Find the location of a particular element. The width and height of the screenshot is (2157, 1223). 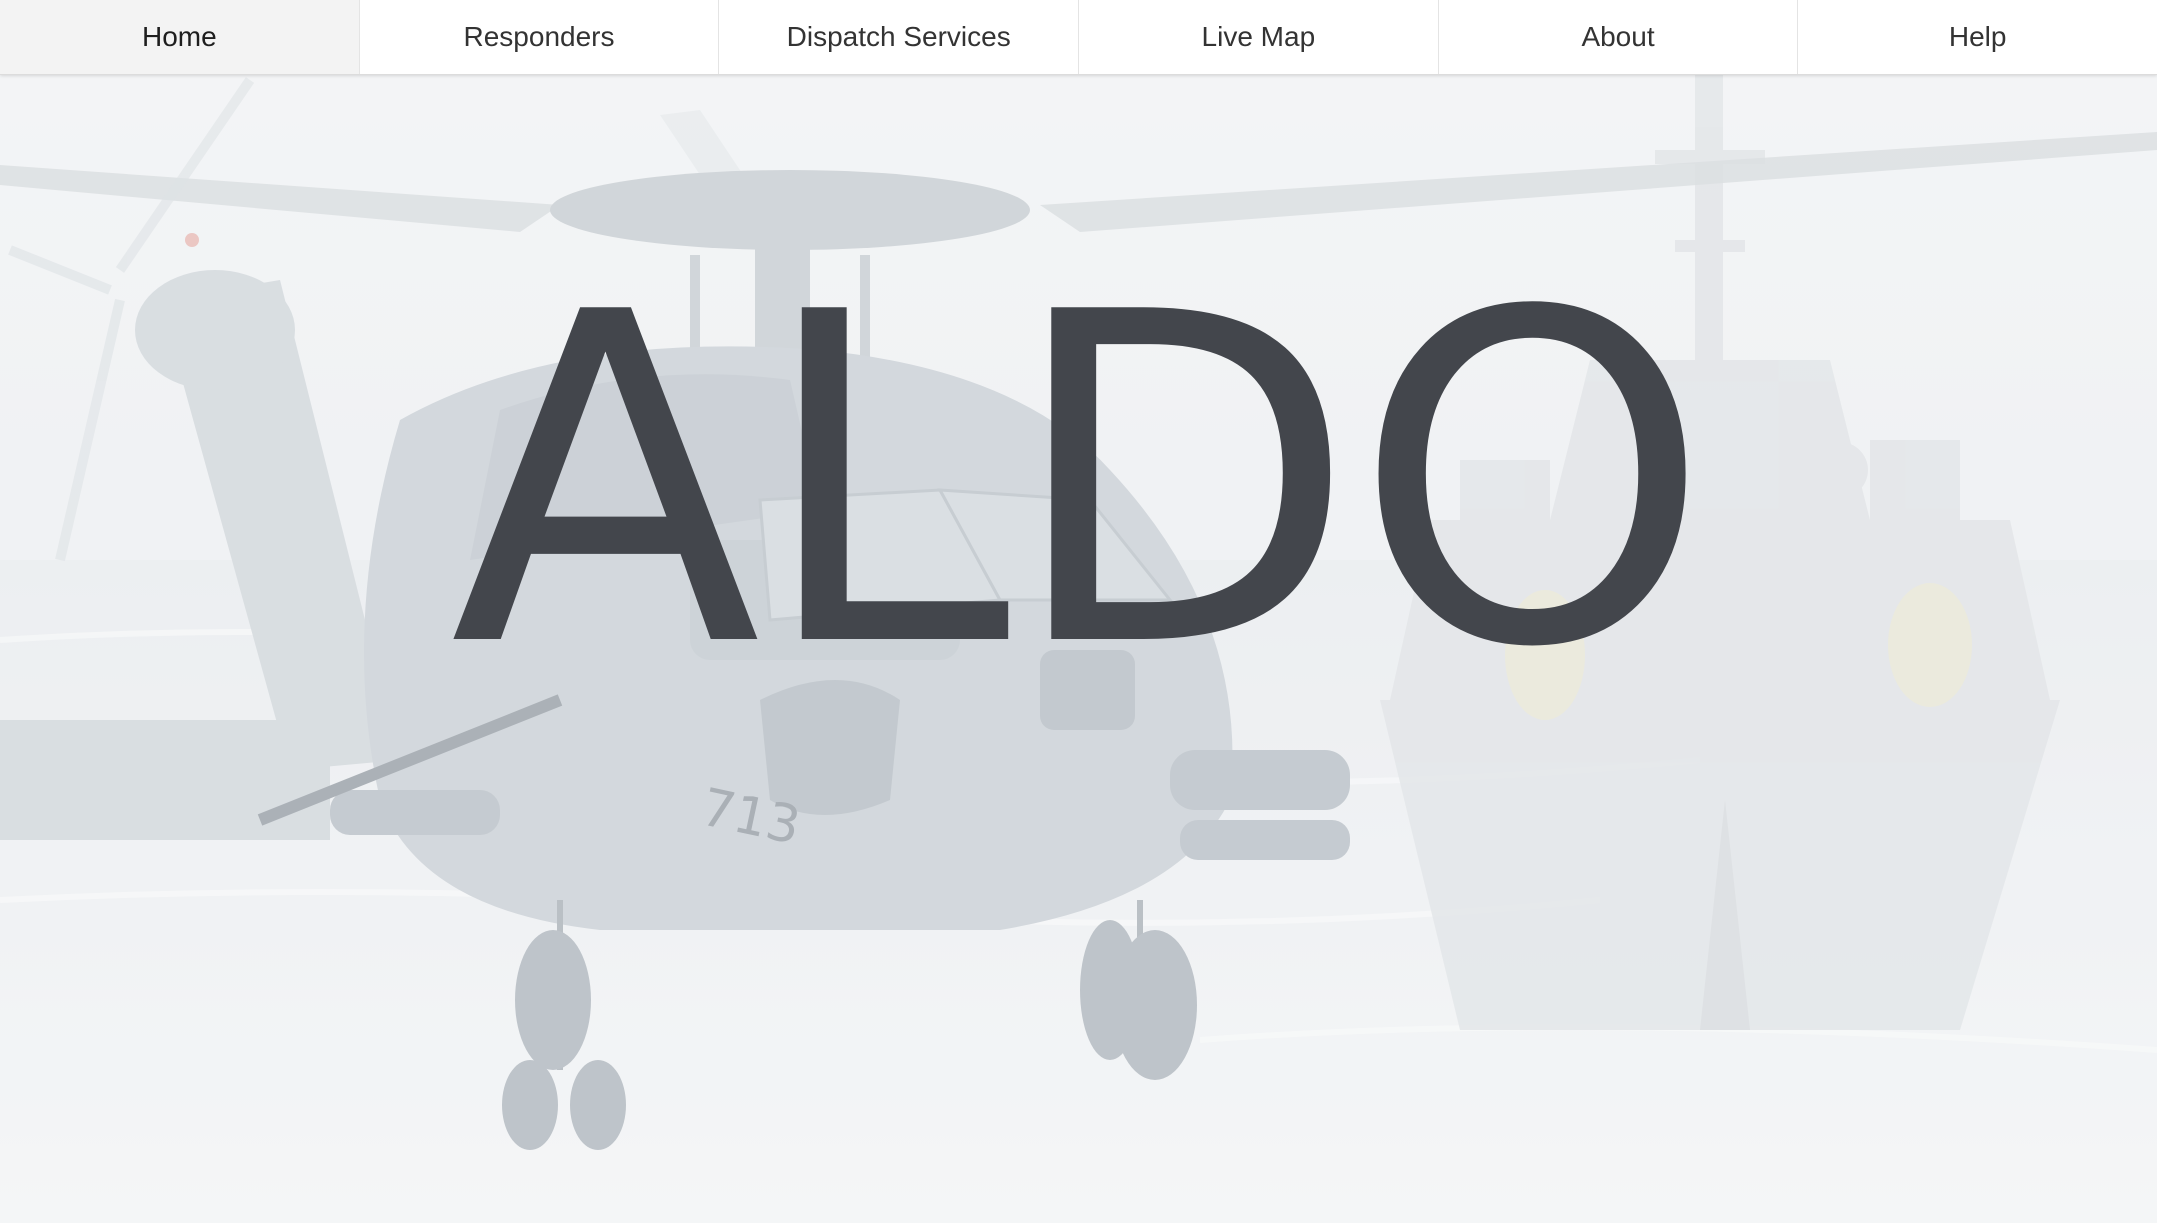

nav-item-label: About is located at coordinates (1618, 36).